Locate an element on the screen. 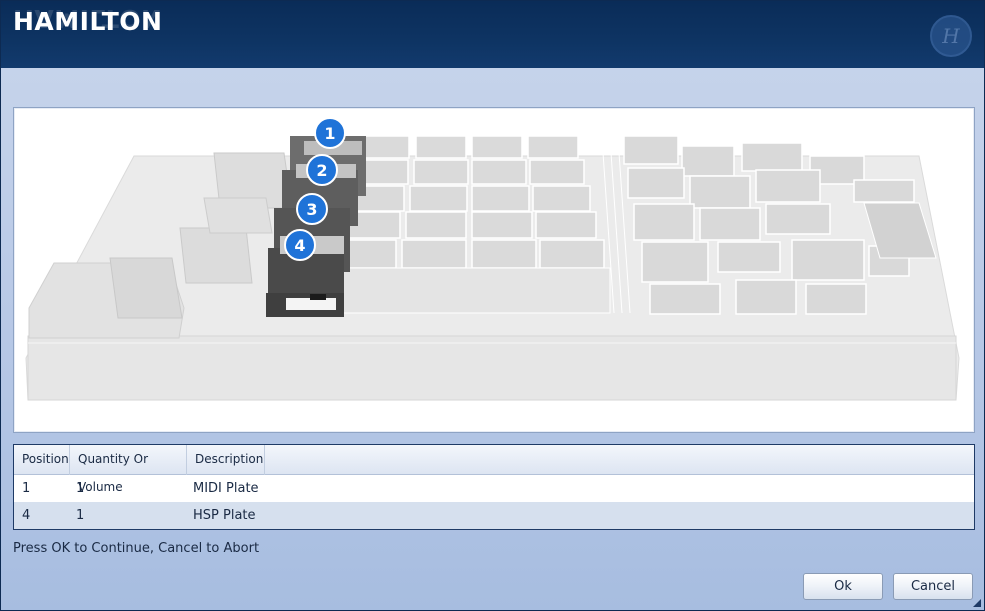 The image size is (985, 611). header-banner: HAMILTON HAMILTON H is located at coordinates (492, 34).